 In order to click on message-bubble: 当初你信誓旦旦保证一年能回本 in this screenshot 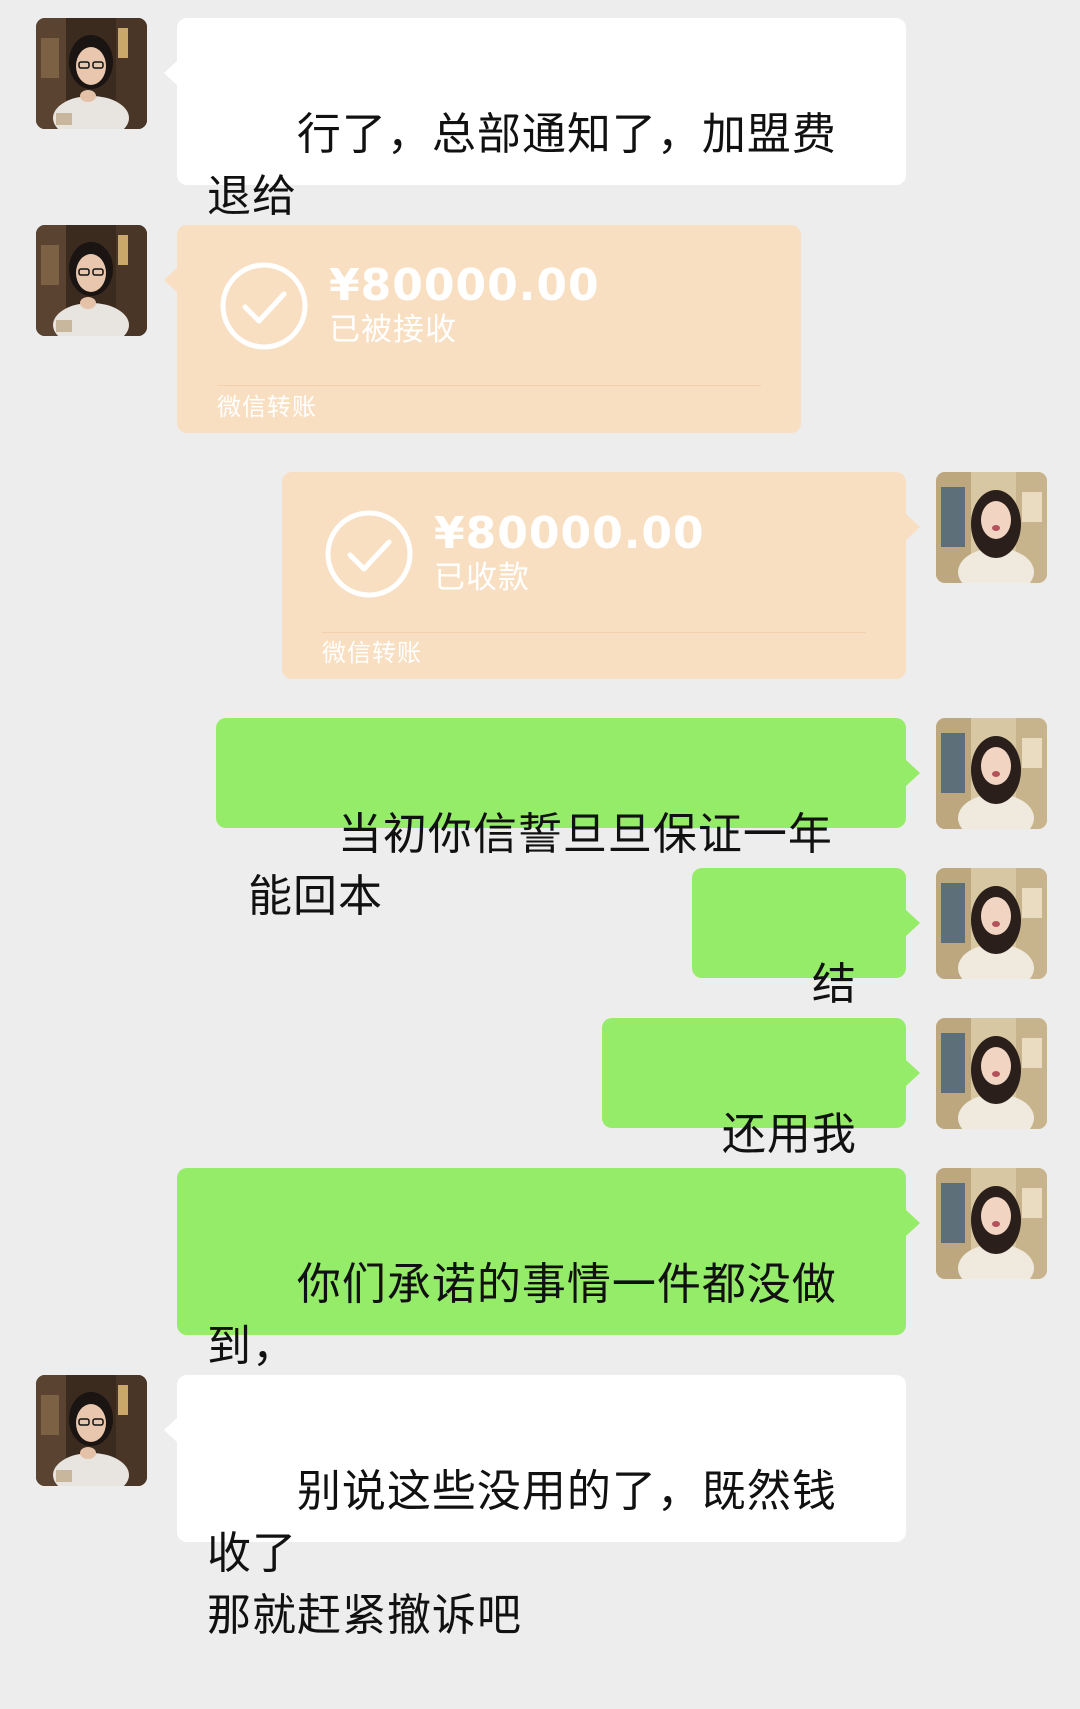, I will do `click(561, 820)`.